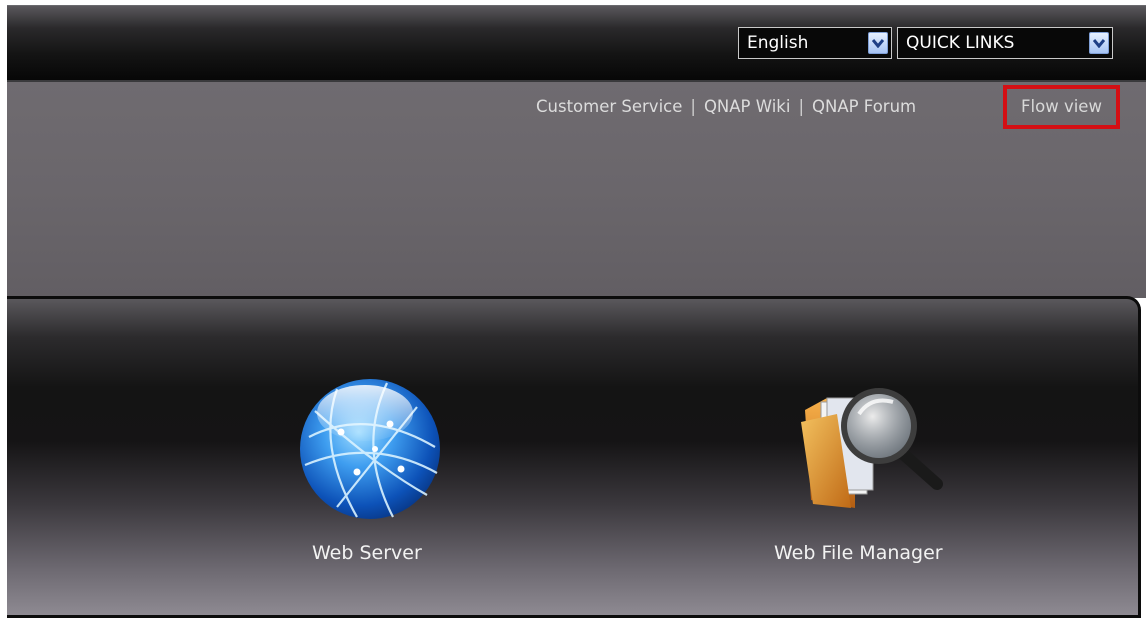 This screenshot has width=1146, height=621. What do you see at coordinates (858, 553) in the screenshot?
I see `web-file-manager-label: Web File Manager` at bounding box center [858, 553].